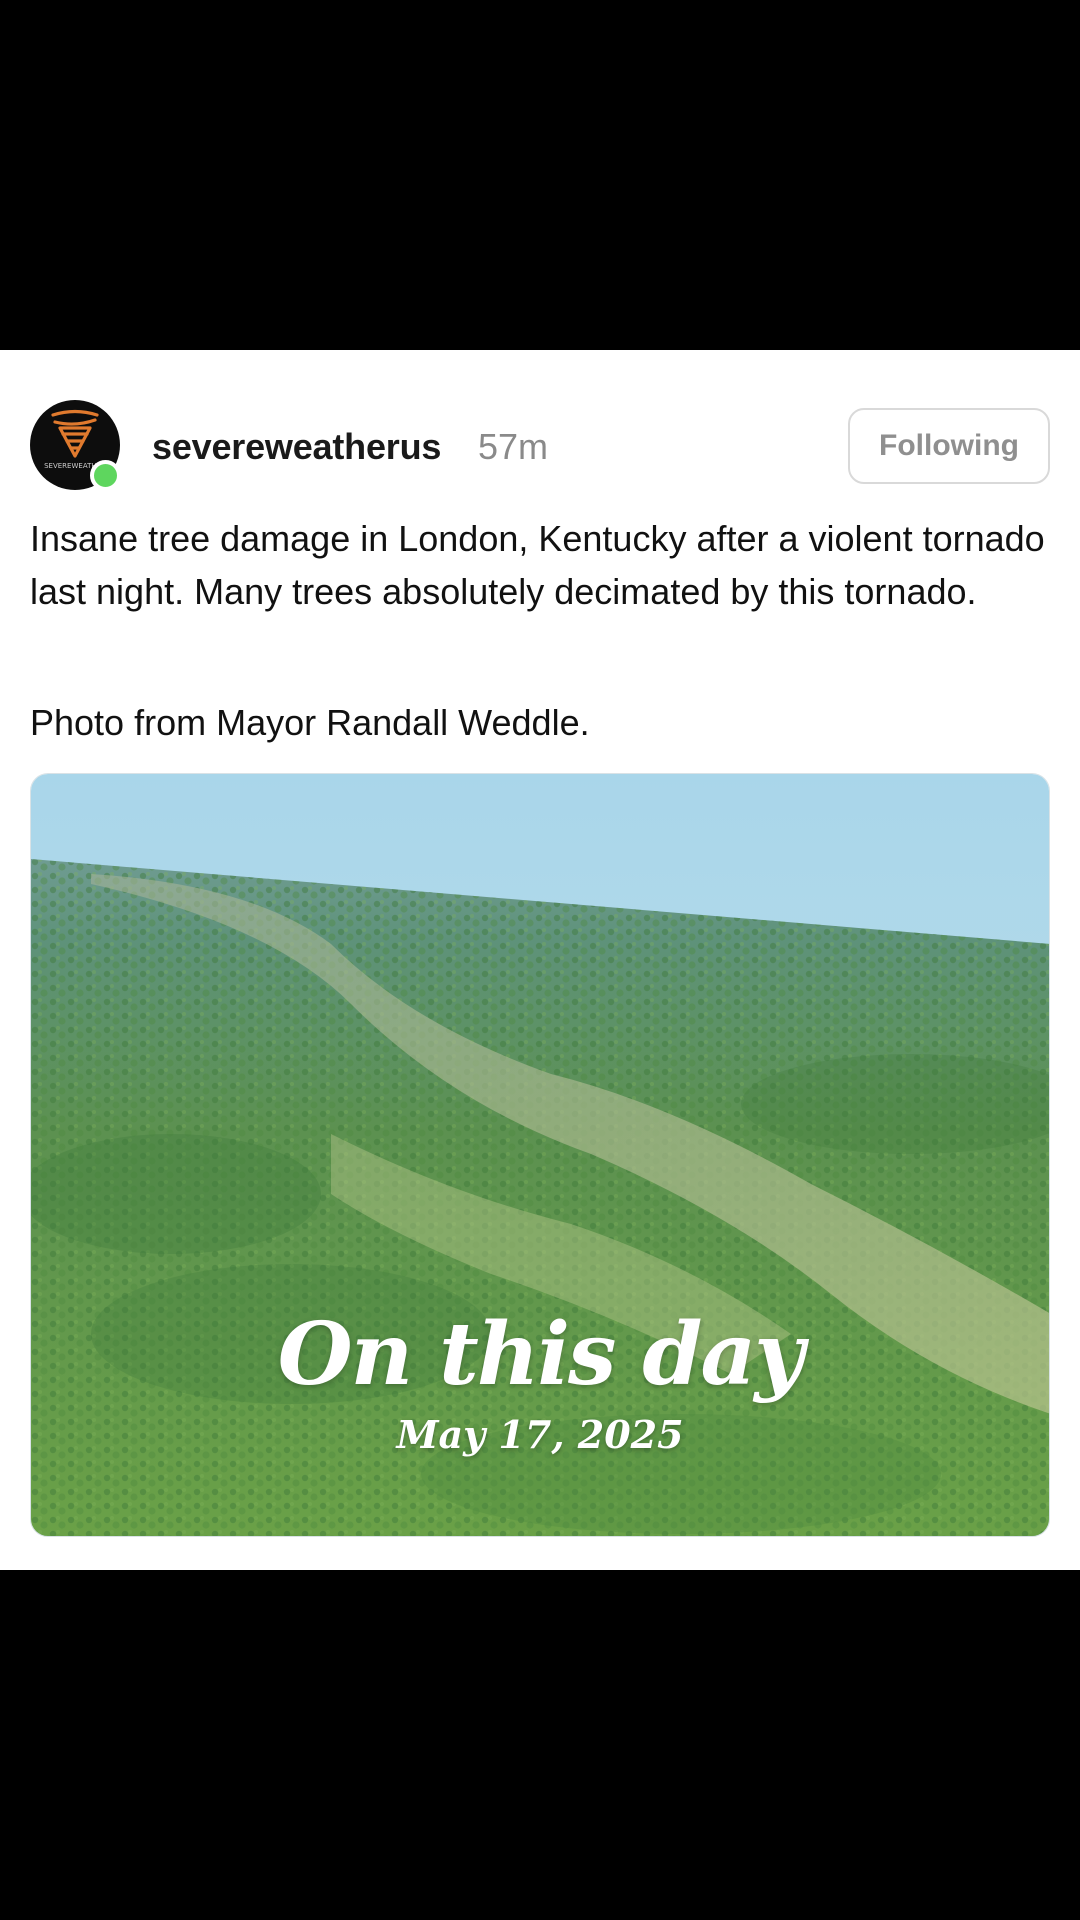  Describe the element at coordinates (949, 446) in the screenshot. I see `following-button: Following` at that location.